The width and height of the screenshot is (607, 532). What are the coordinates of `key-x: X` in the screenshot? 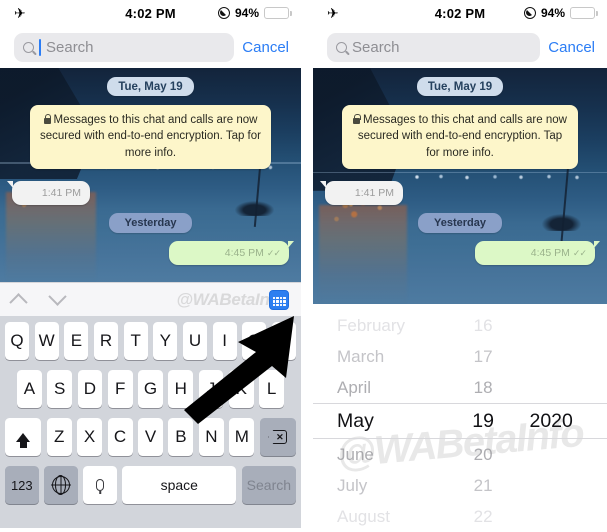 It's located at (90, 437).